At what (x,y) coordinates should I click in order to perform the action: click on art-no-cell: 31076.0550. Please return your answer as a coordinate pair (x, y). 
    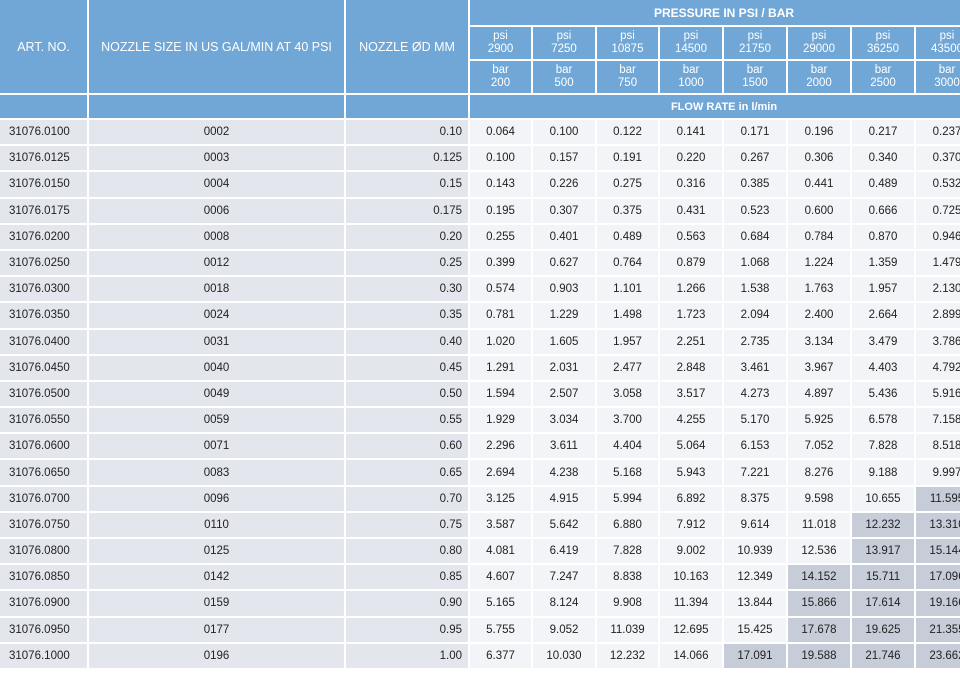
    Looking at the image, I should click on (43, 420).